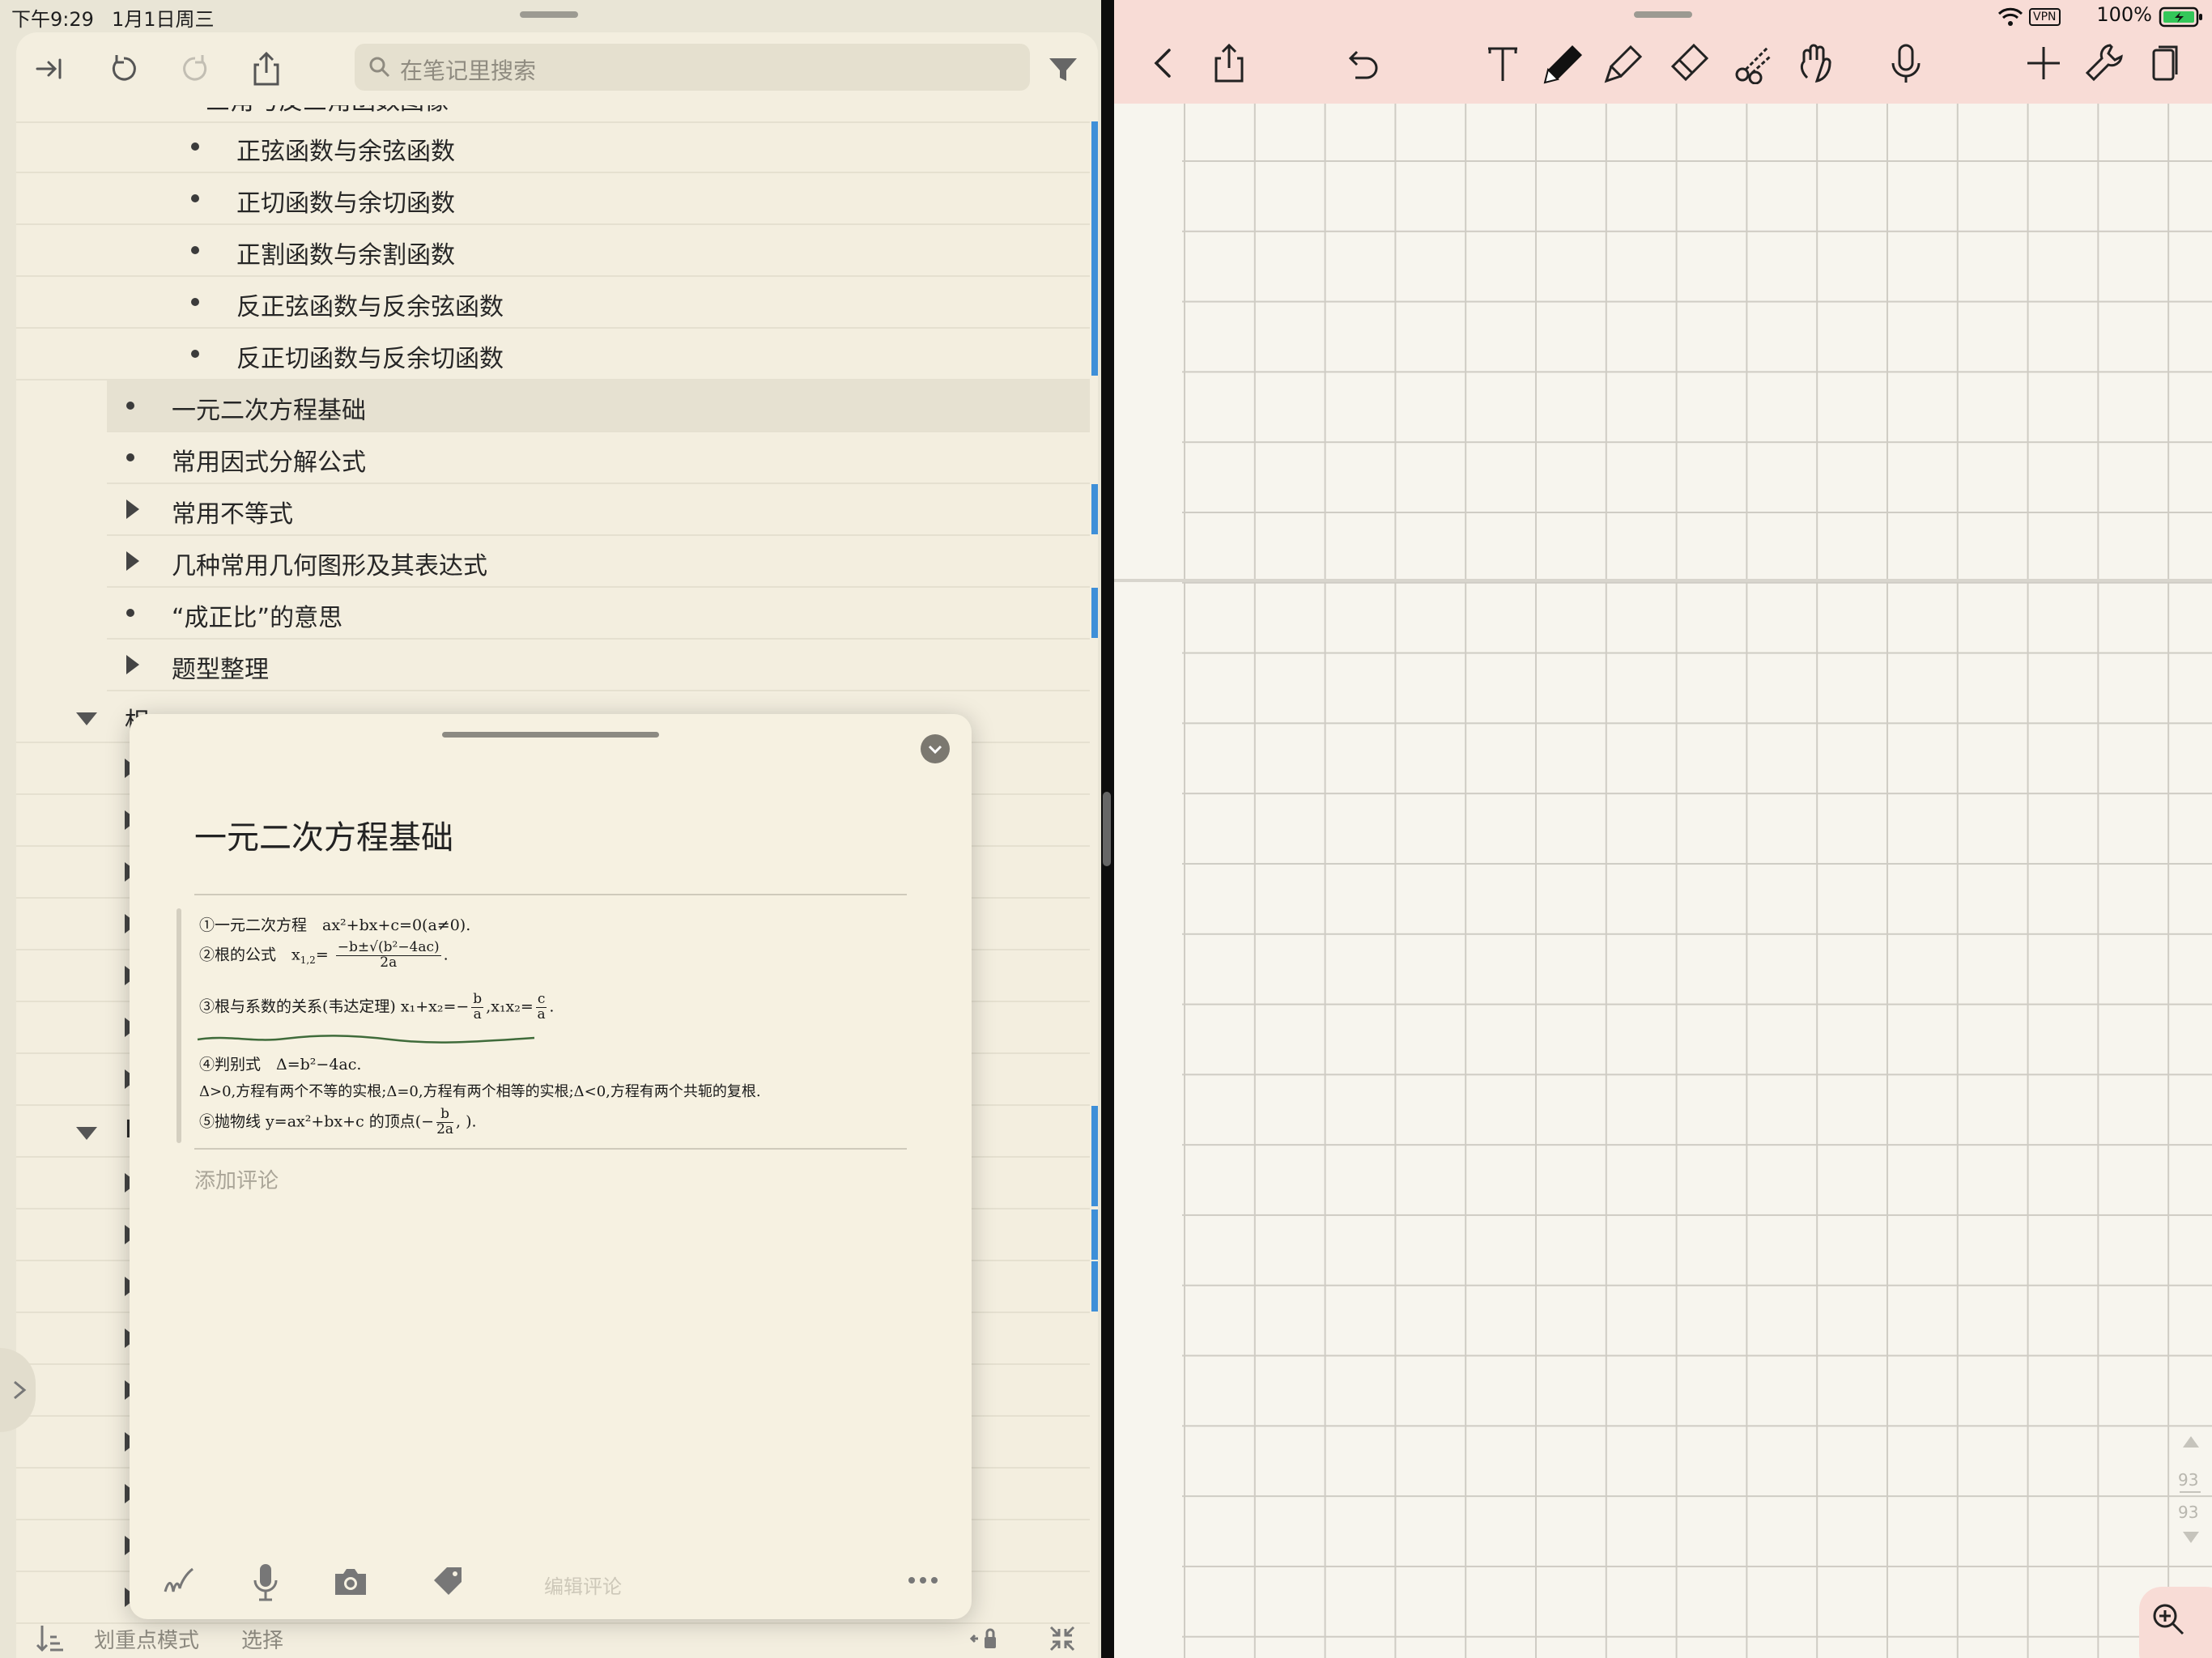 The image size is (2212, 1658). What do you see at coordinates (1164, 63) in the screenshot?
I see `back-icon` at bounding box center [1164, 63].